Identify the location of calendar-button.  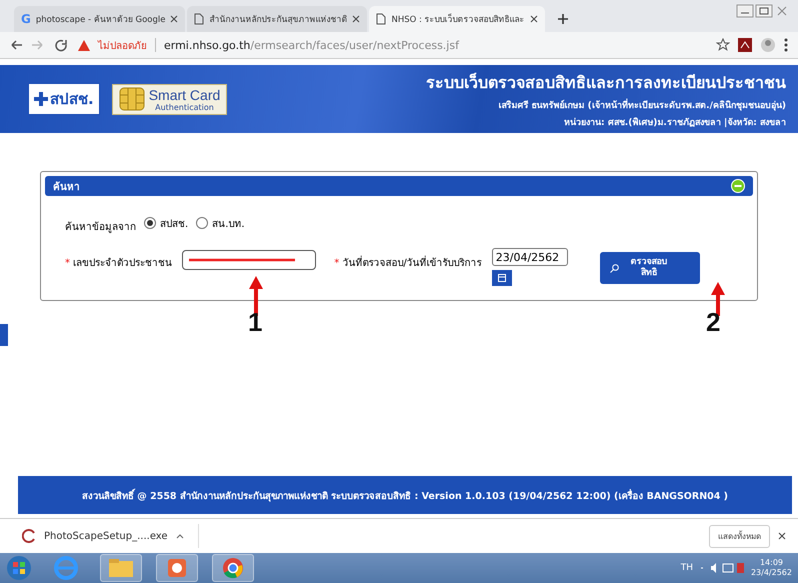
(502, 278).